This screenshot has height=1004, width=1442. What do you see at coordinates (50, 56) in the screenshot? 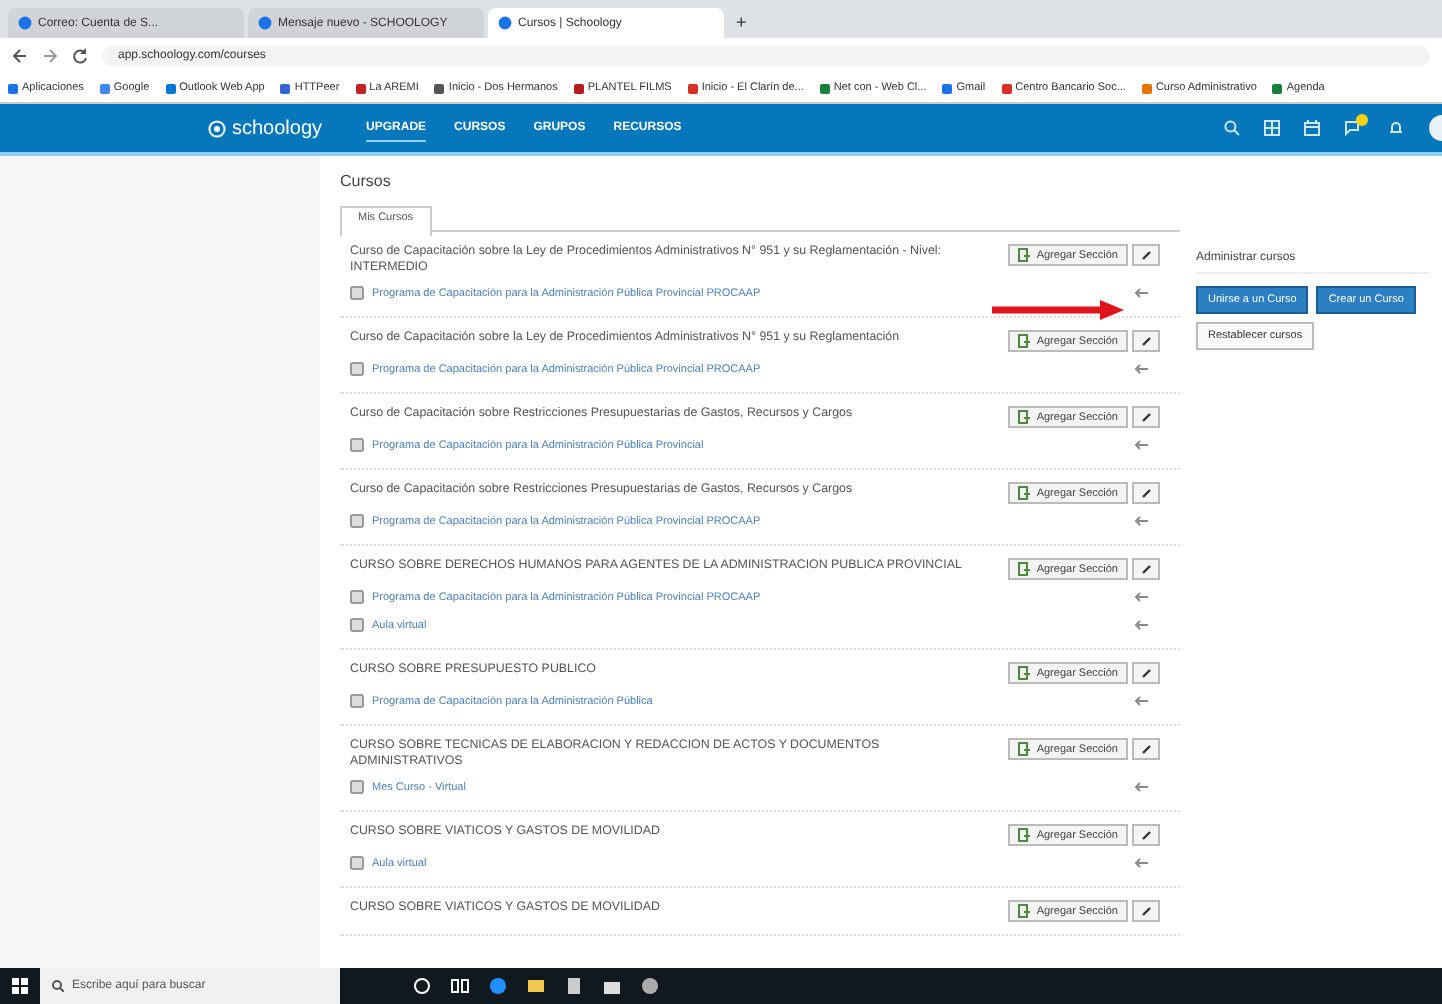
I see `forward-icon` at bounding box center [50, 56].